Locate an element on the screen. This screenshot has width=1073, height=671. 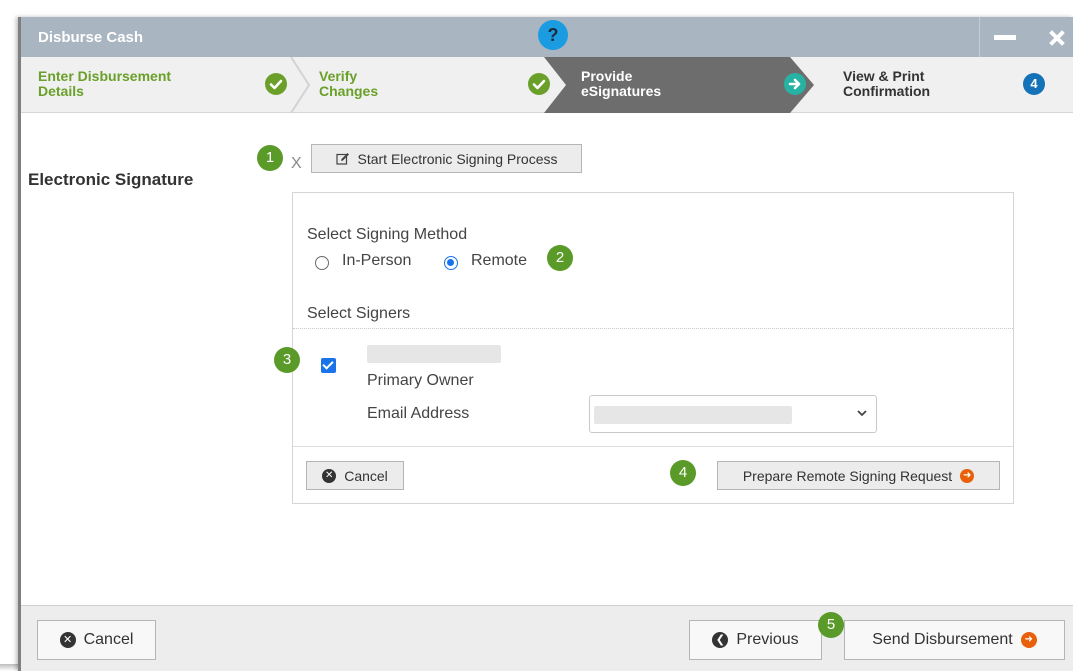
email-address-select is located at coordinates (733, 414).